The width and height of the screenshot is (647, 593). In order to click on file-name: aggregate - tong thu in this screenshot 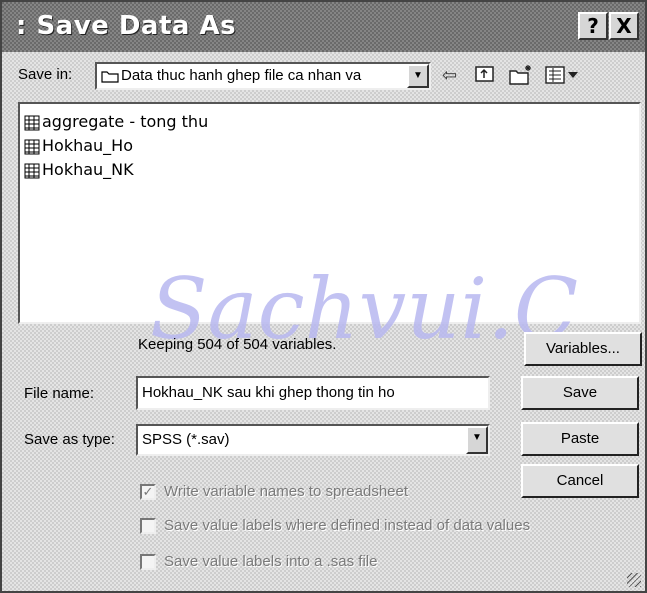, I will do `click(125, 121)`.